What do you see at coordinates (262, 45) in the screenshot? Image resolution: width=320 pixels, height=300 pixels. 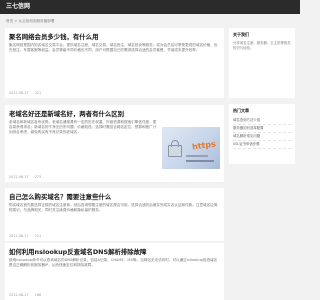 I see `sidebar-text: 分享域名注册、服务器、云主机等相关知识与经验。` at bounding box center [262, 45].